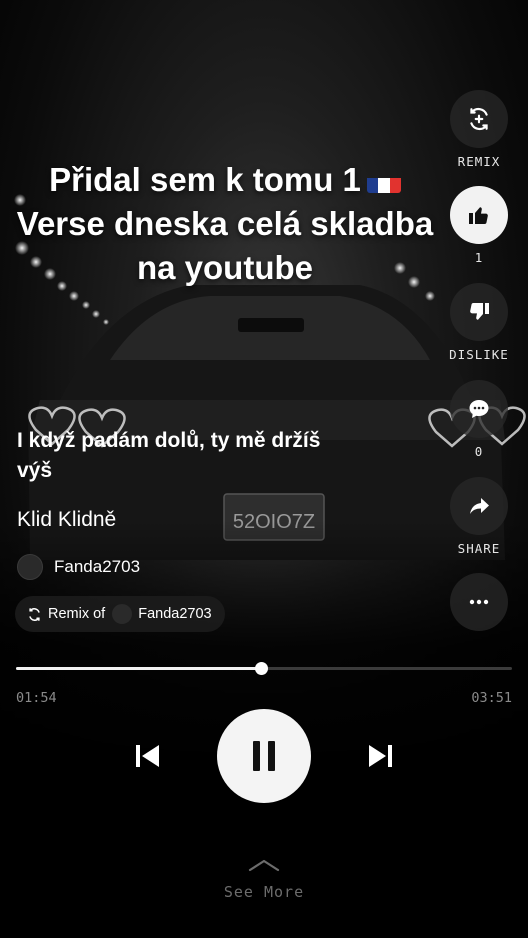 The image size is (528, 938). I want to click on pause-icon, so click(264, 756).